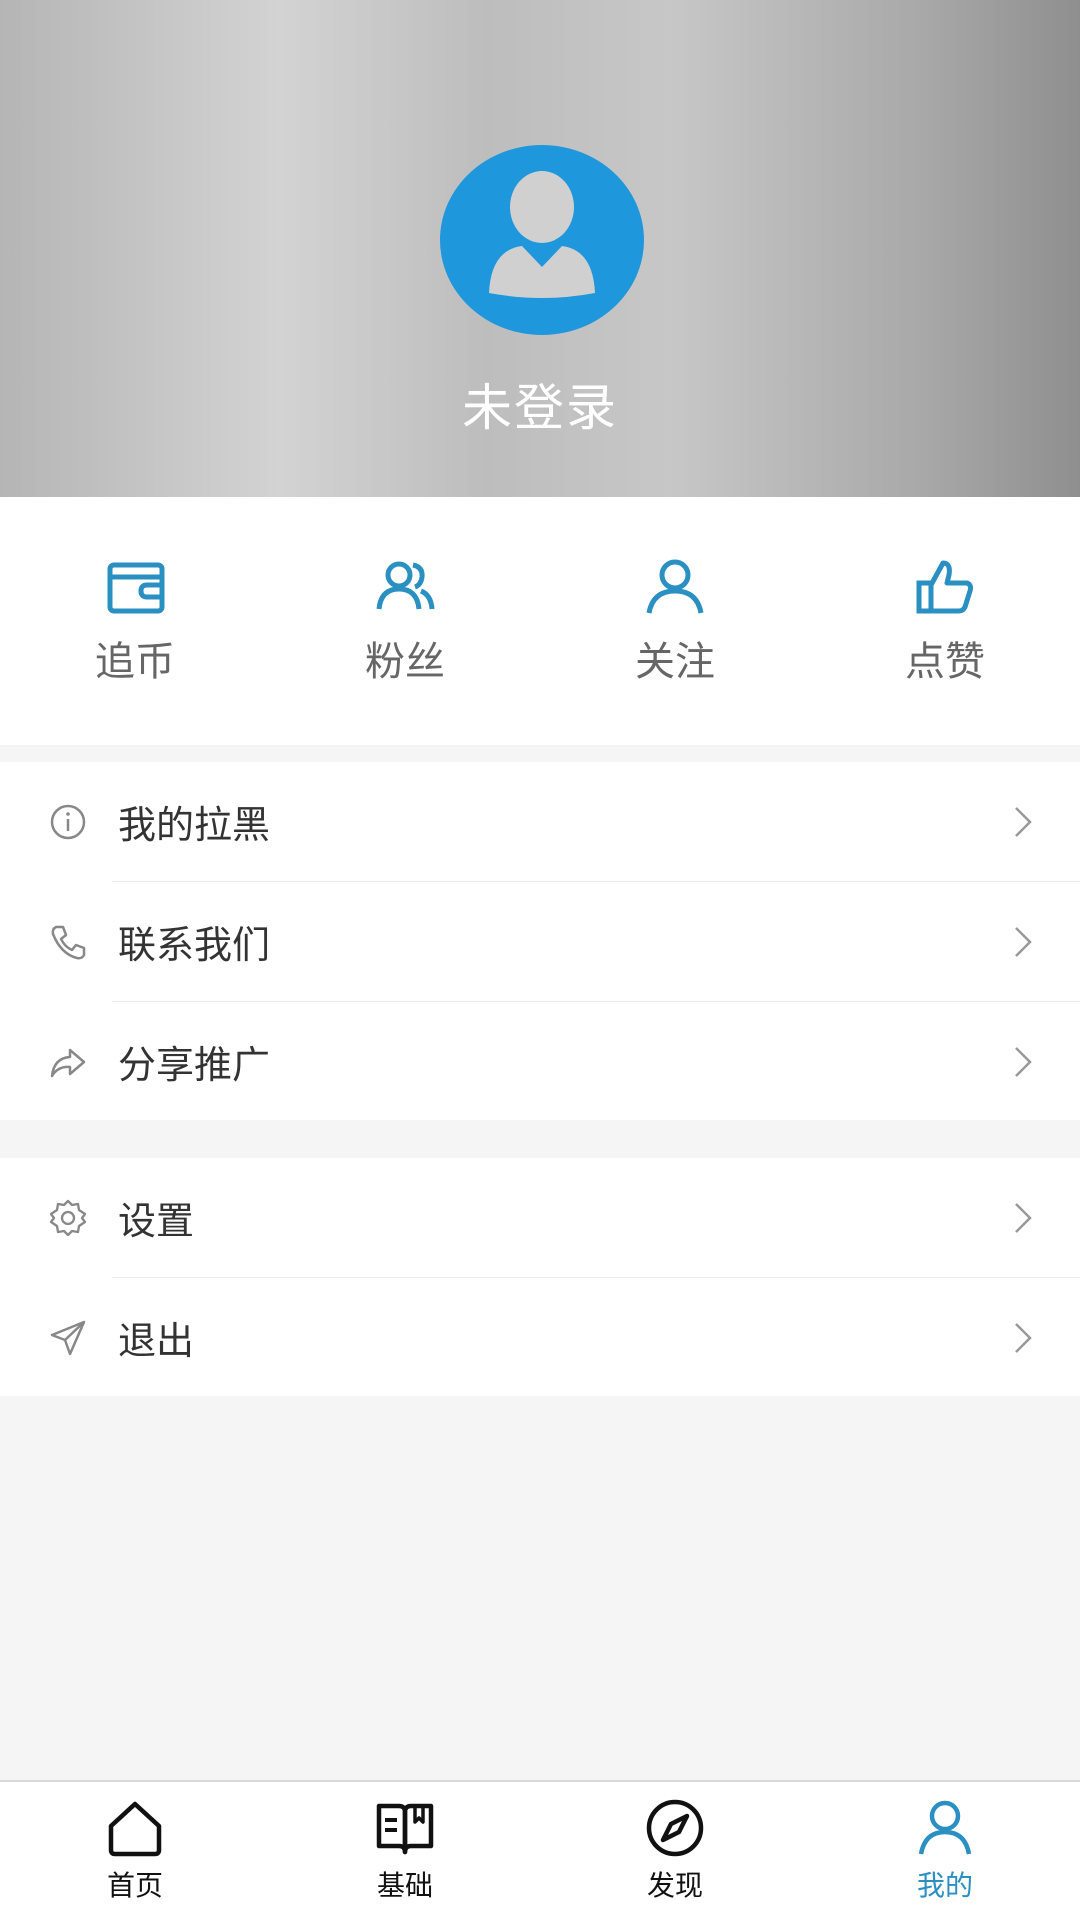 This screenshot has width=1080, height=1920. What do you see at coordinates (945, 587) in the screenshot?
I see `thumbs-up-icon` at bounding box center [945, 587].